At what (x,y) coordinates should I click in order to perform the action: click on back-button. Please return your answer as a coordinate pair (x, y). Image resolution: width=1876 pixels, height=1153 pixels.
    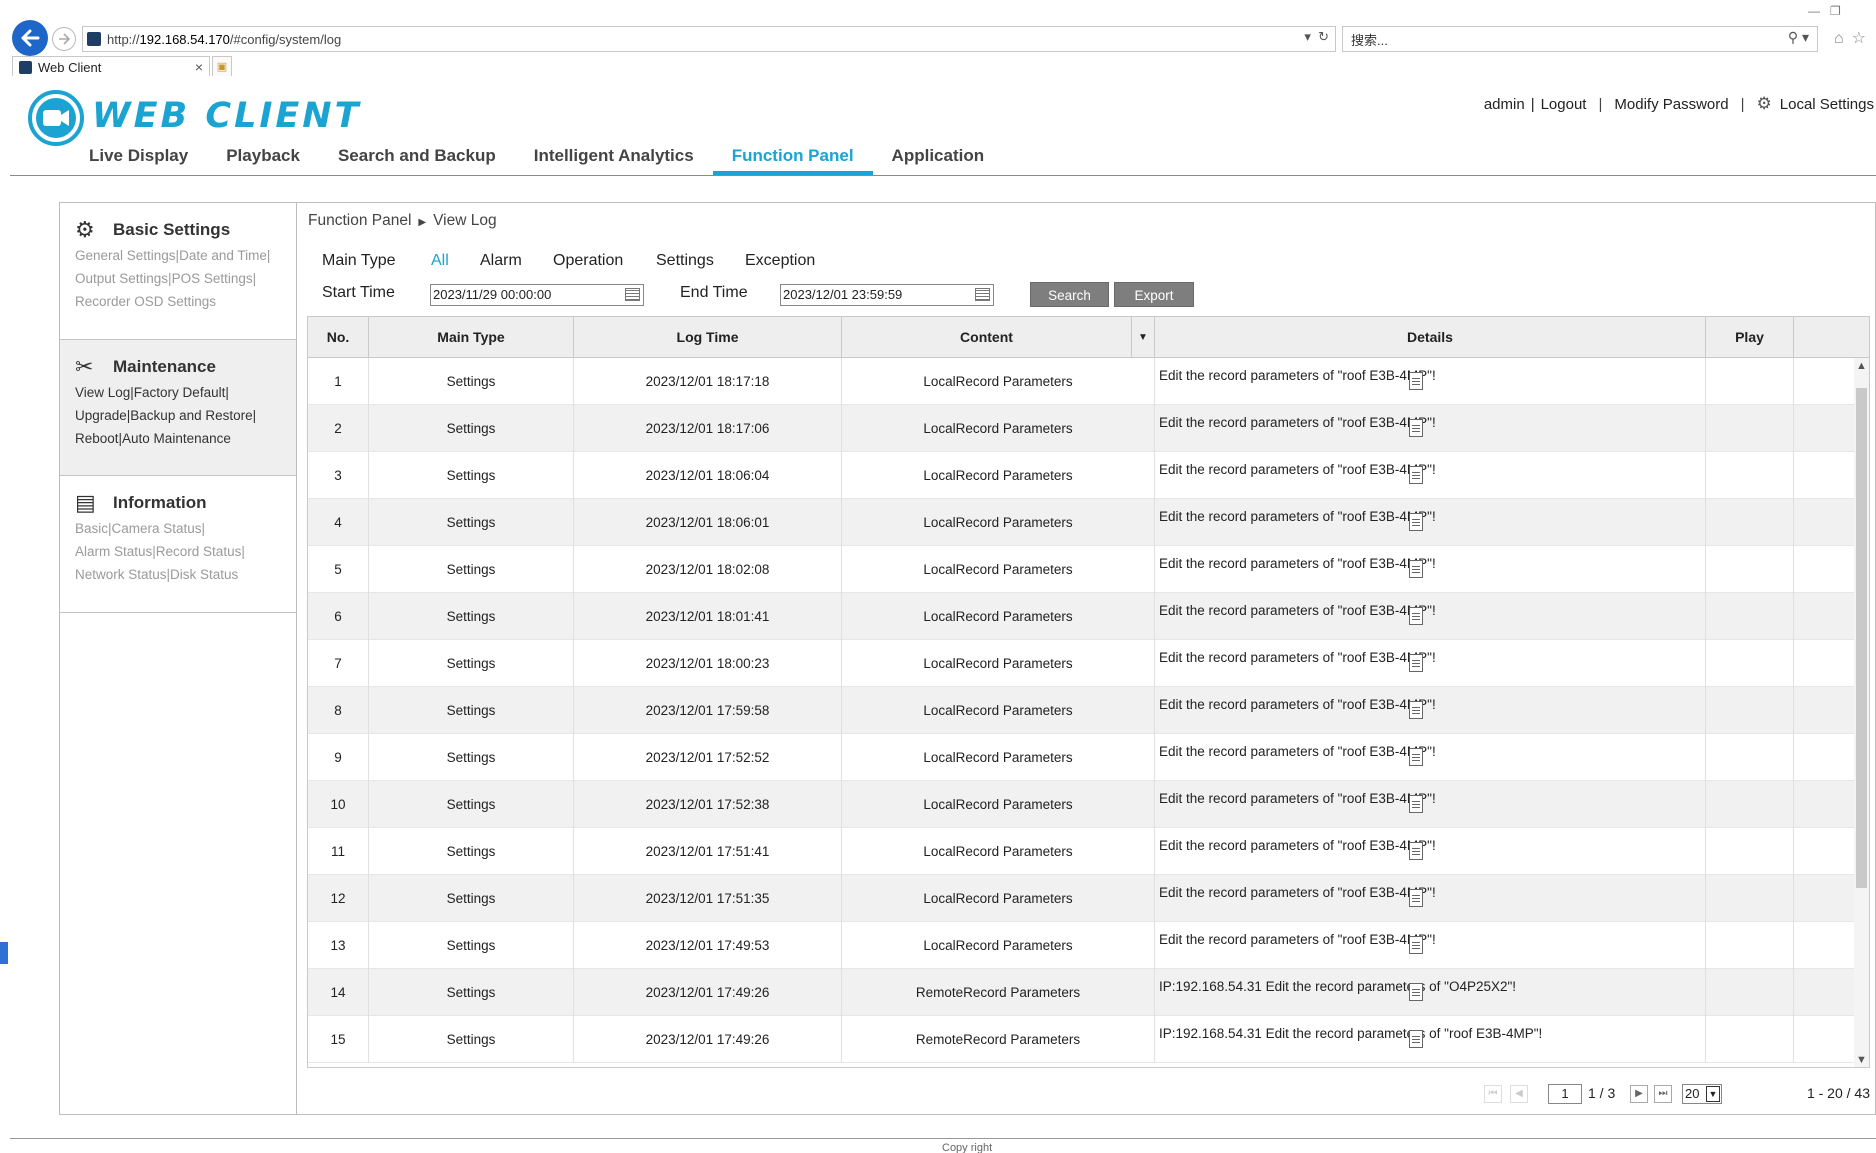
    Looking at the image, I should click on (30, 38).